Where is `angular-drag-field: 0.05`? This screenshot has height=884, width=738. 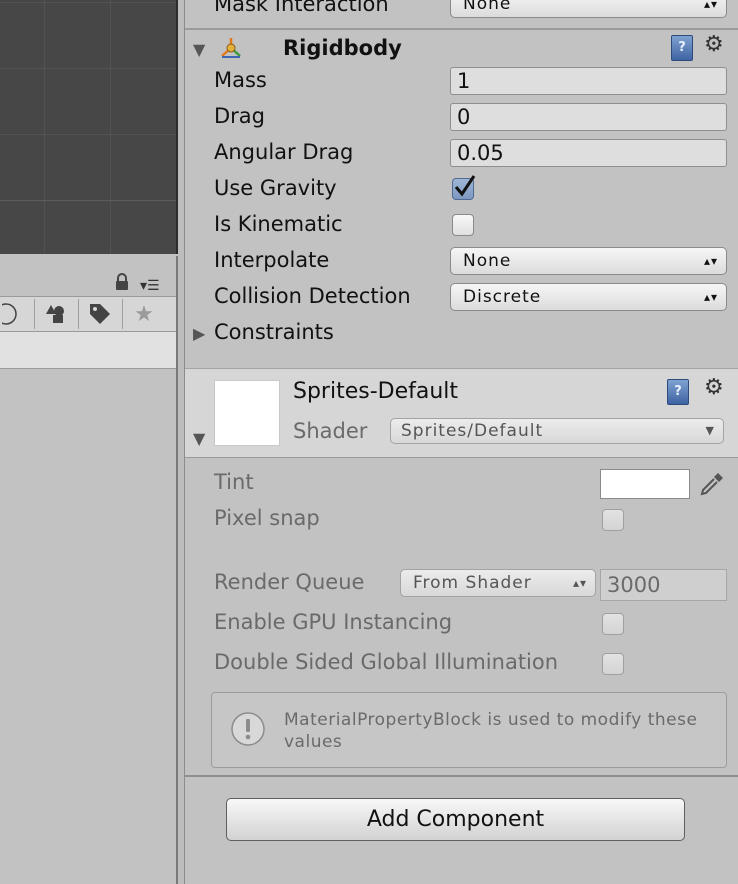
angular-drag-field: 0.05 is located at coordinates (588, 153).